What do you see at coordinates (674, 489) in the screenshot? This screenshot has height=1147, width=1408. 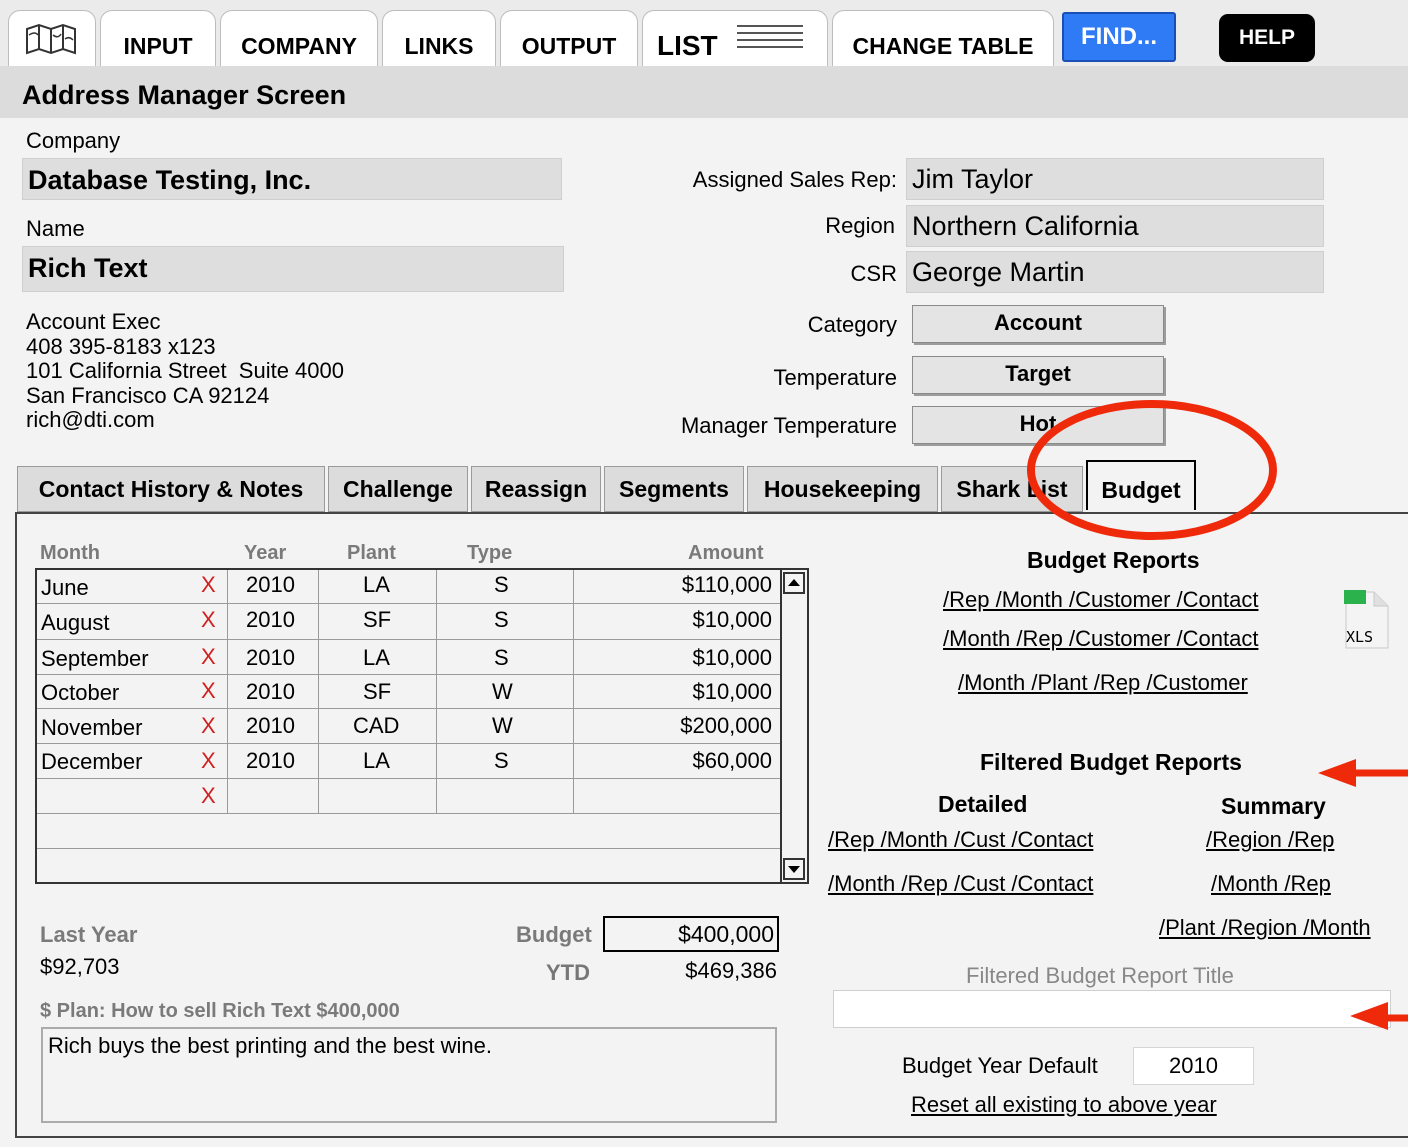 I see `tab-segments: Segments` at bounding box center [674, 489].